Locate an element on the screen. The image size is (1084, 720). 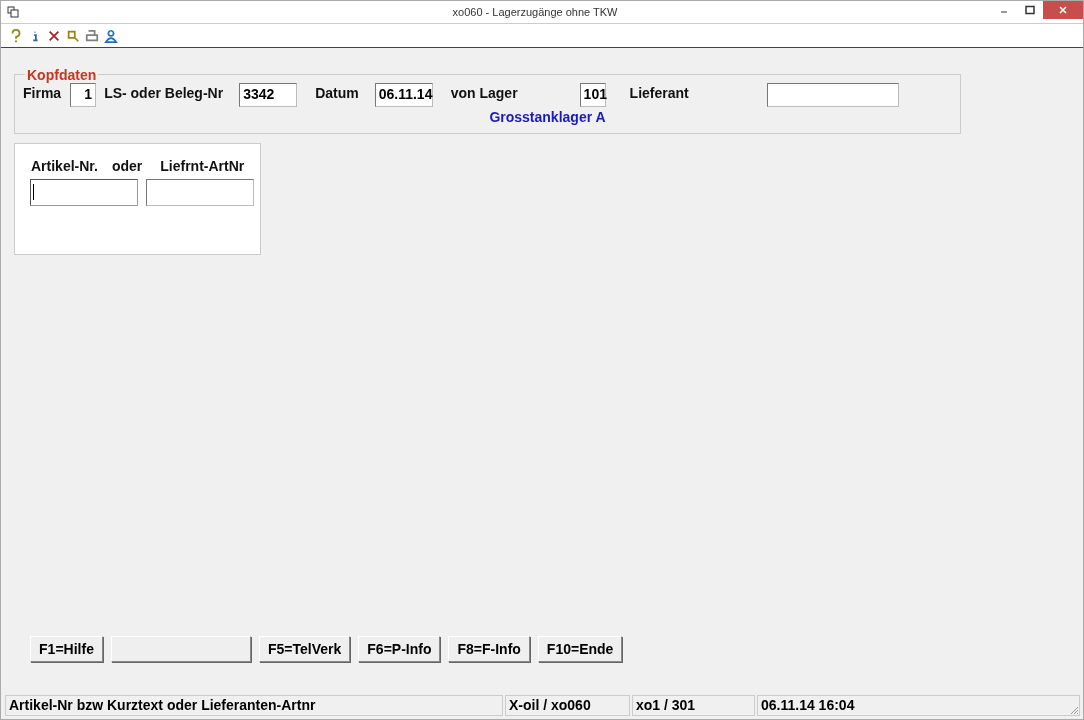
close-button is located at coordinates (1063, 10).